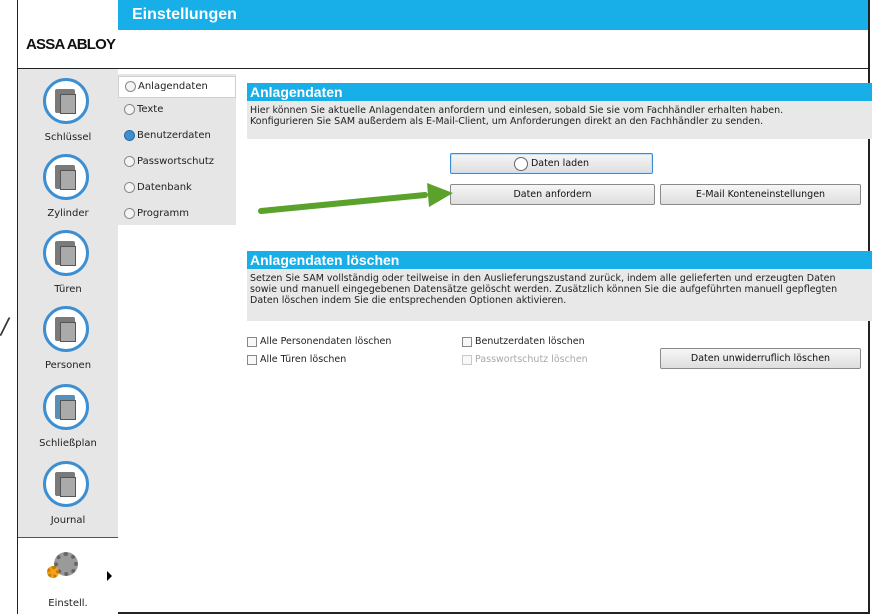 The width and height of the screenshot is (872, 615). Describe the element at coordinates (68, 213) in the screenshot. I see `nav-label: Zylinder` at that location.